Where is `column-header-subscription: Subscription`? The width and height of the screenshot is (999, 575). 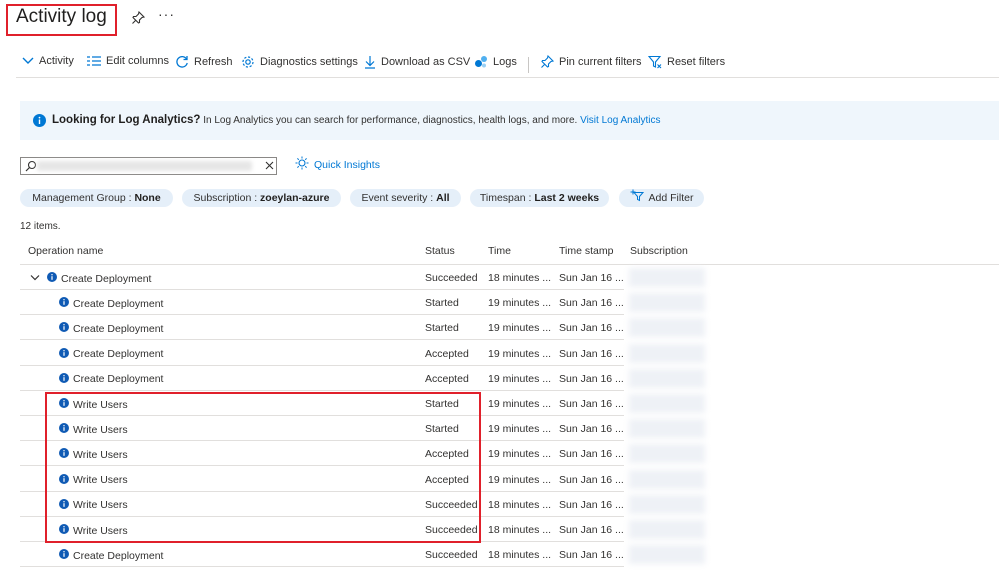 column-header-subscription: Subscription is located at coordinates (659, 251).